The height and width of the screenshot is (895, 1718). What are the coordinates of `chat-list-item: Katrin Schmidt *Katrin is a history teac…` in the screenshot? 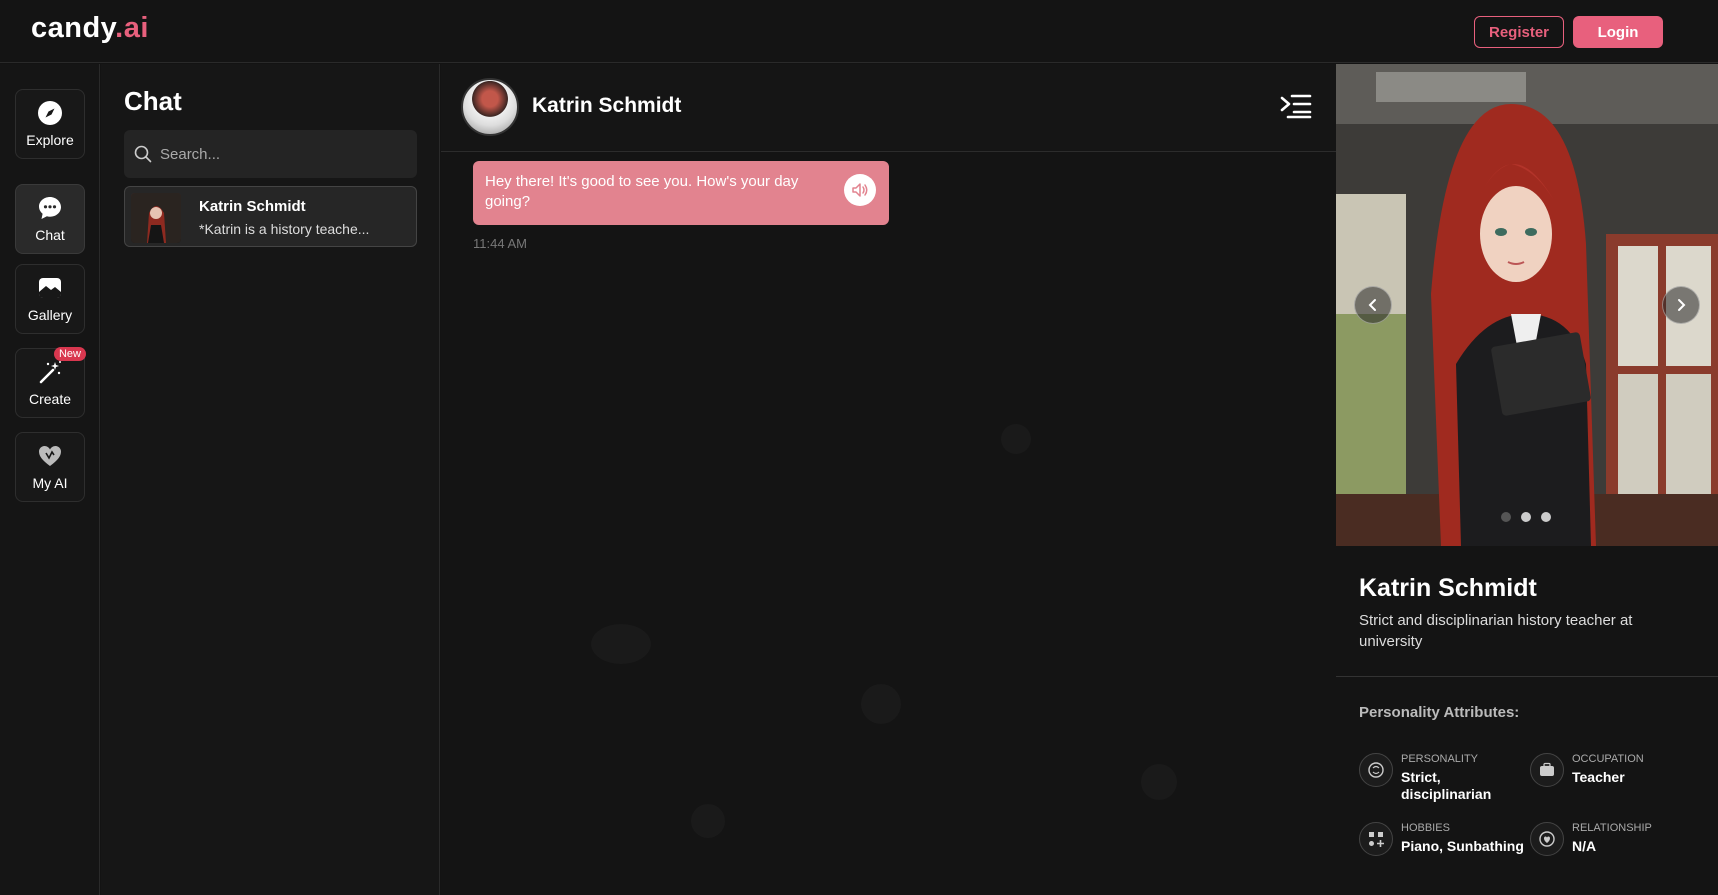 It's located at (270, 216).